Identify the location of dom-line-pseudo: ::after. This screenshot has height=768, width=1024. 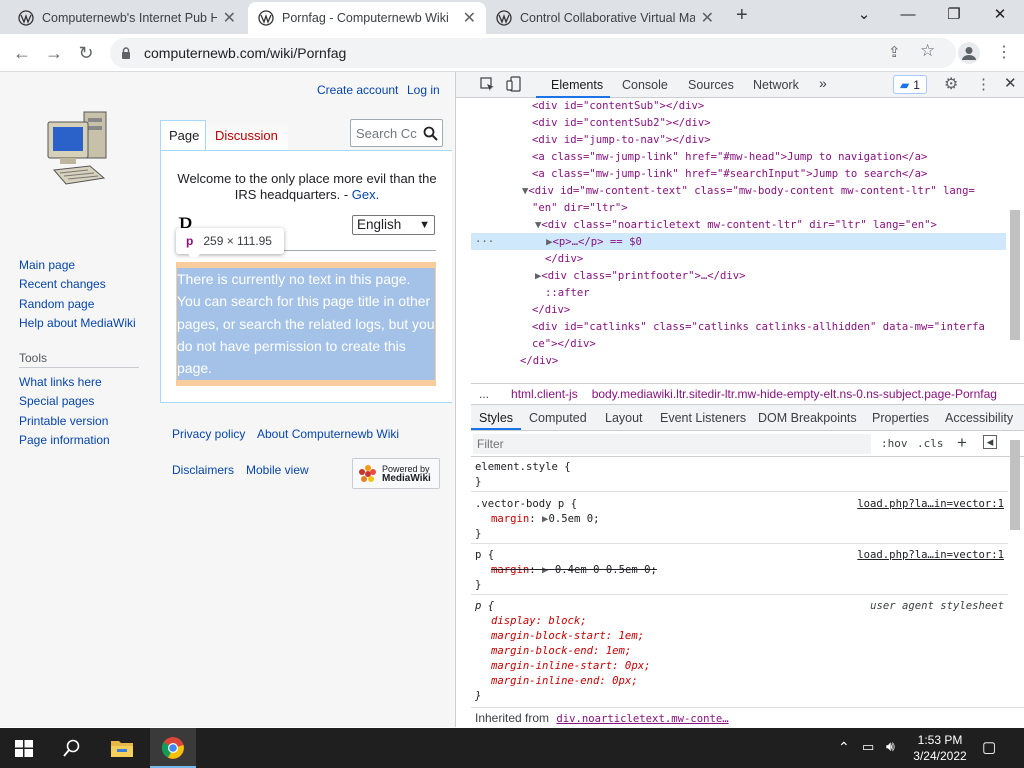
(567, 293).